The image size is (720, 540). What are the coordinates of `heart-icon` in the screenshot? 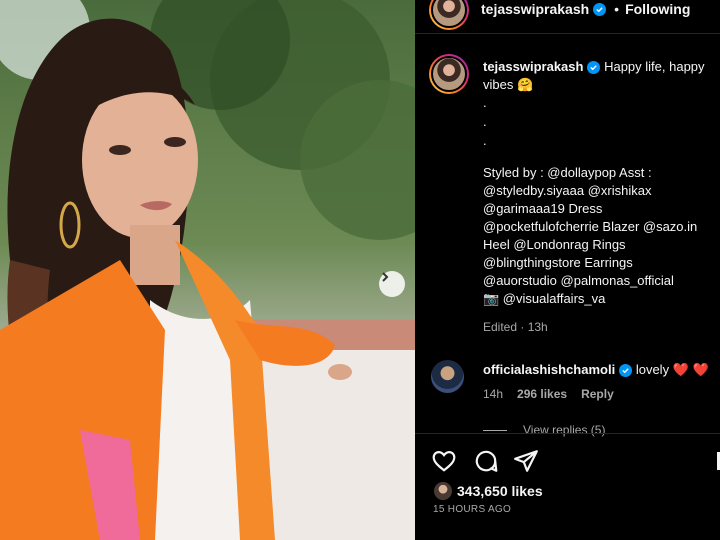 It's located at (444, 461).